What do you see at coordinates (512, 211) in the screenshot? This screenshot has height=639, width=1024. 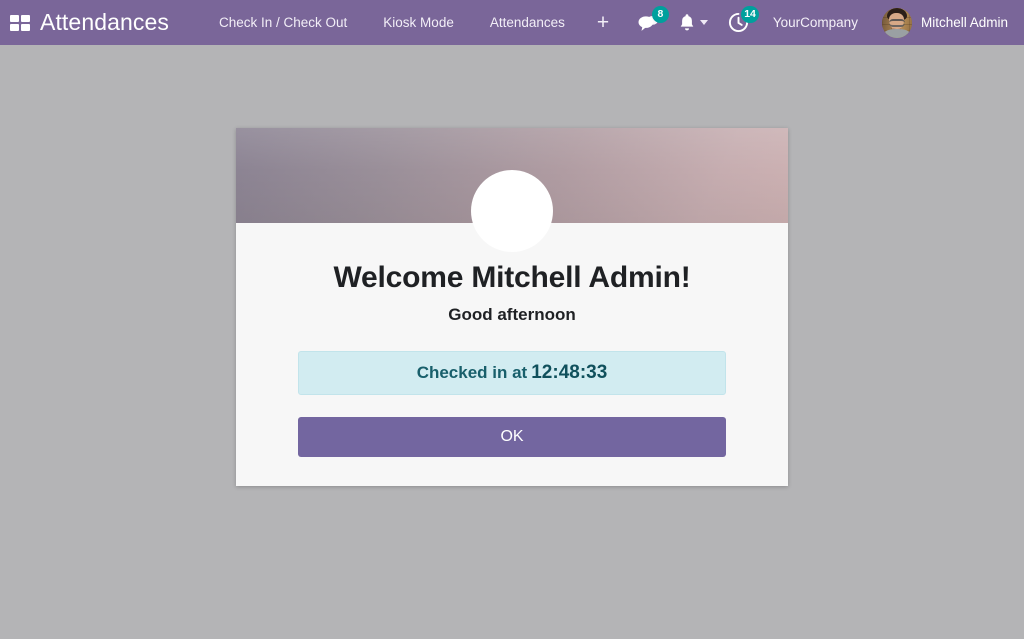 I see `employee-avatar-frame` at bounding box center [512, 211].